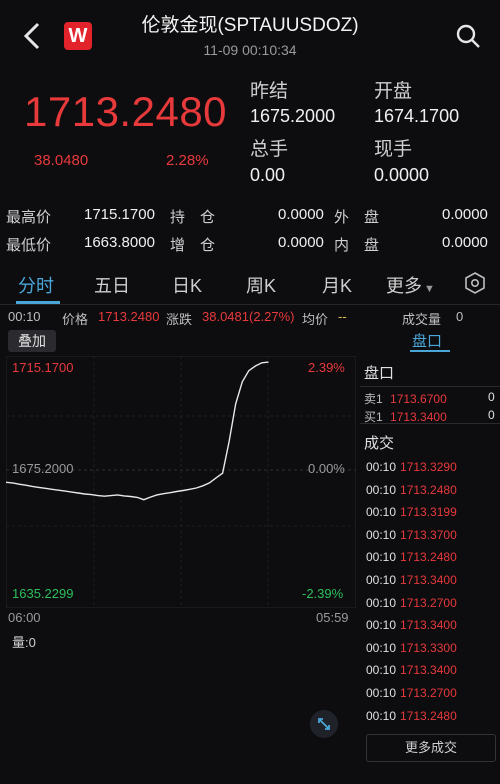  I want to click on y-min-pct-label: -2.39%, so click(323, 593).